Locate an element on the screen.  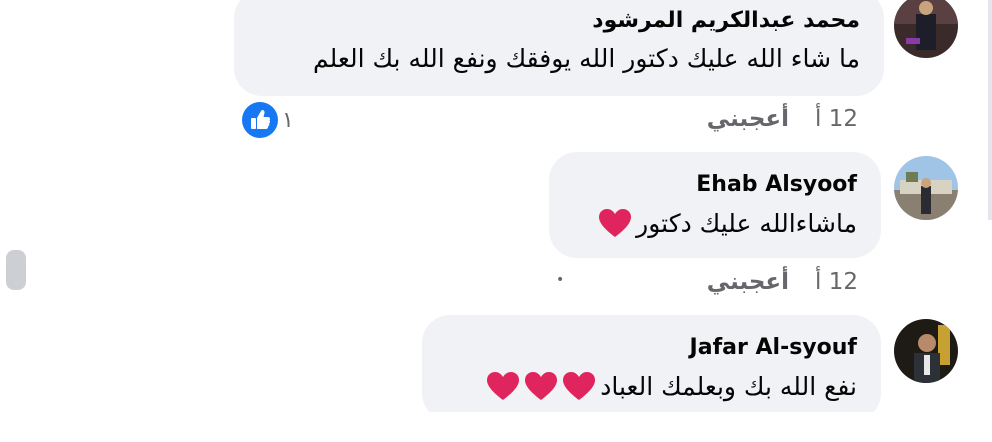
scrollbar-thumb is located at coordinates (16, 270).